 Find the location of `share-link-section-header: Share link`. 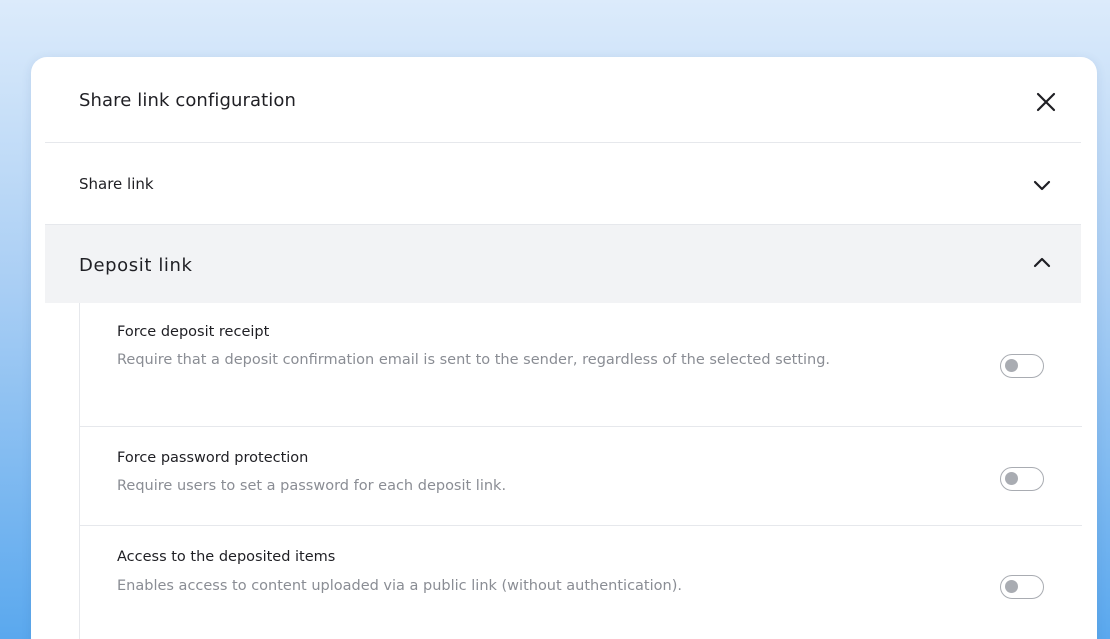

share-link-section-header: Share link is located at coordinates (563, 184).